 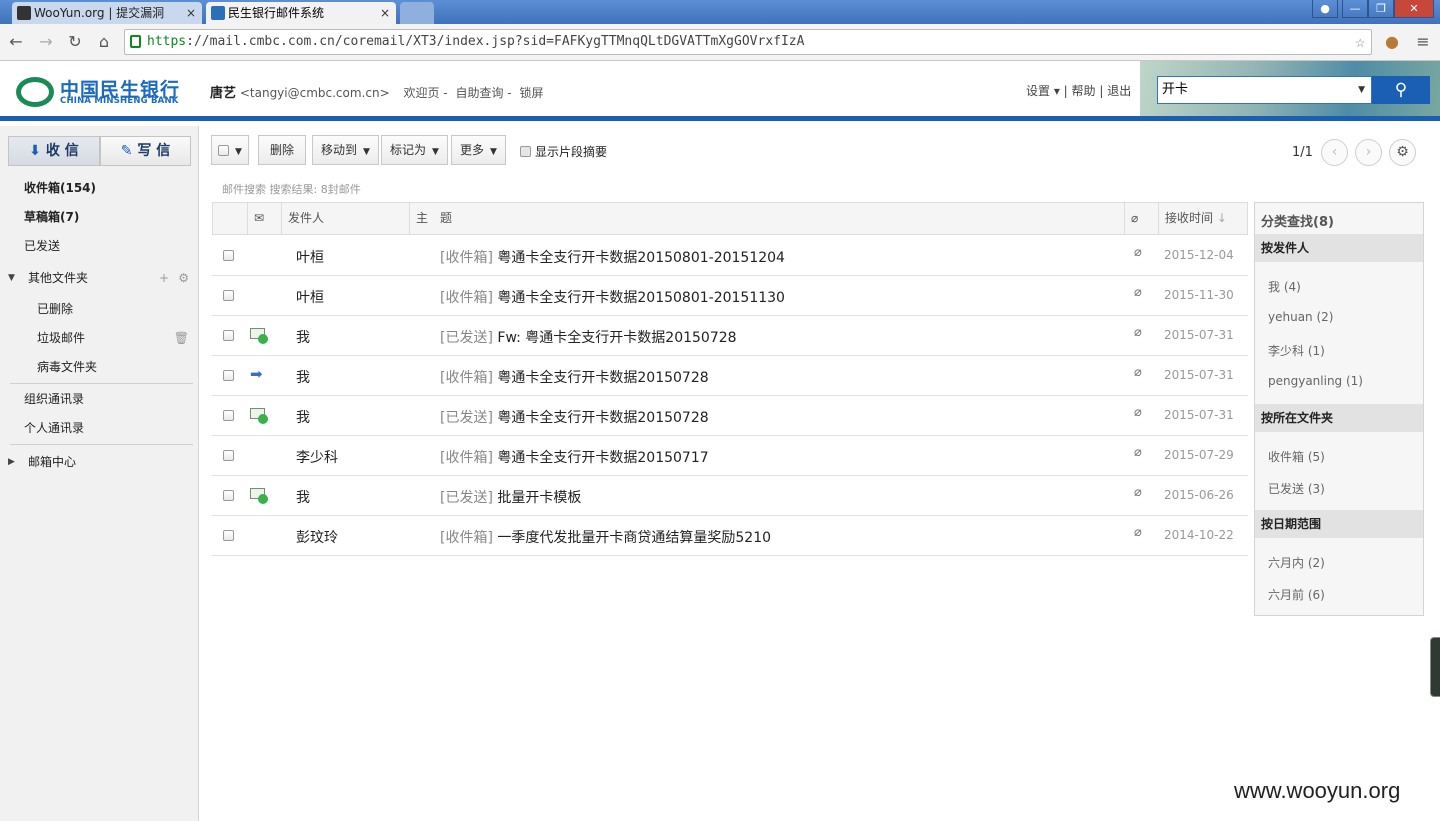 I want to click on minimize-button: —, so click(x=1355, y=9).